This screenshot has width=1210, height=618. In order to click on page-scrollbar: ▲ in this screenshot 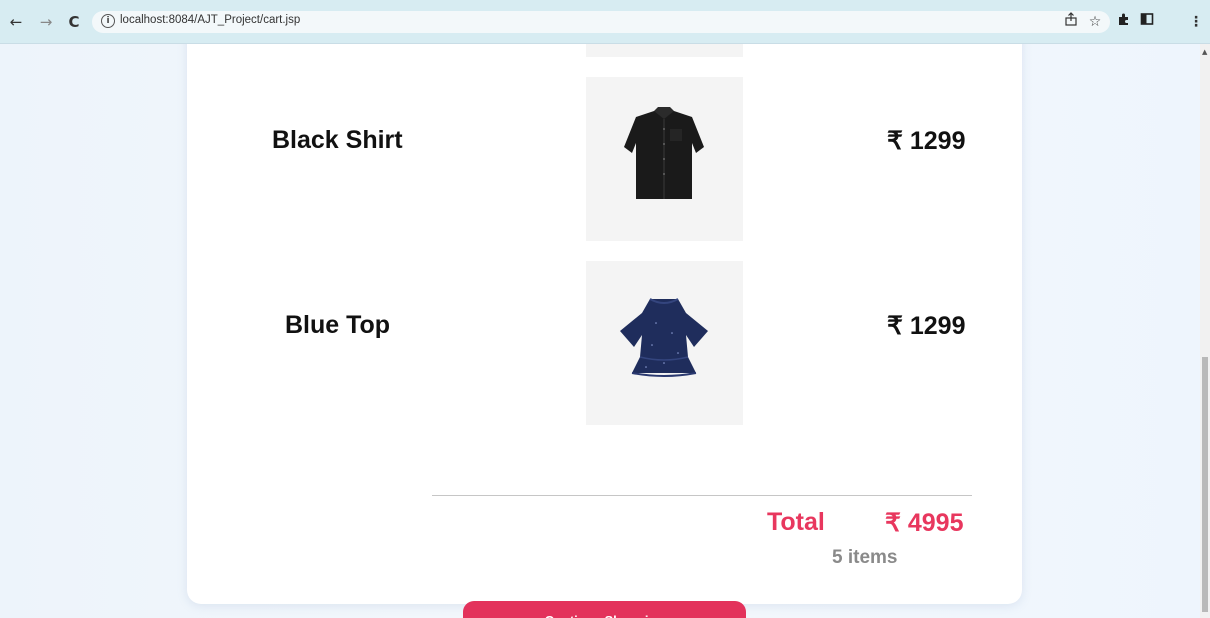, I will do `click(1205, 331)`.